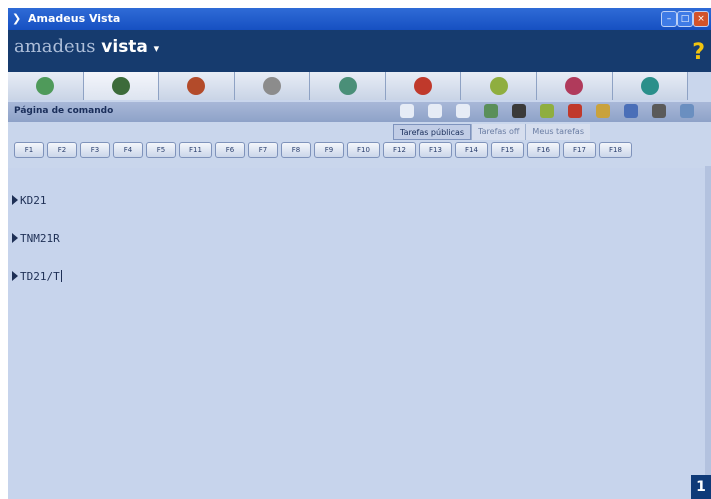  I want to click on map-icon, so click(498, 86).